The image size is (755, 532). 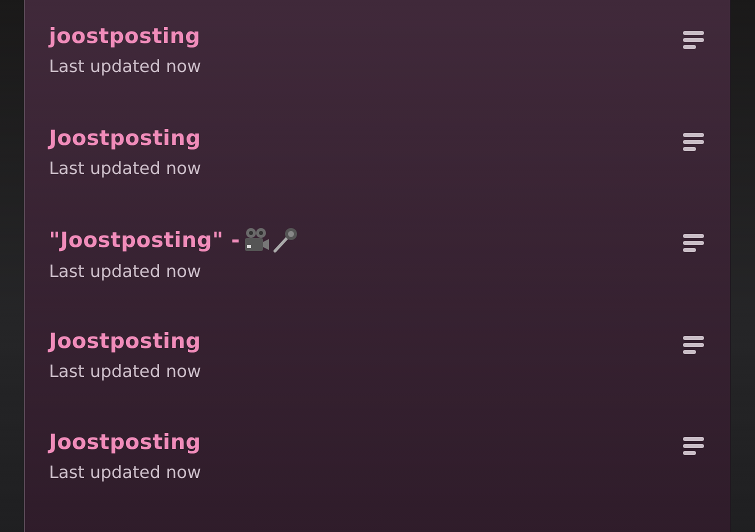 I want to click on document-title: "Joostposting" -, so click(x=144, y=240).